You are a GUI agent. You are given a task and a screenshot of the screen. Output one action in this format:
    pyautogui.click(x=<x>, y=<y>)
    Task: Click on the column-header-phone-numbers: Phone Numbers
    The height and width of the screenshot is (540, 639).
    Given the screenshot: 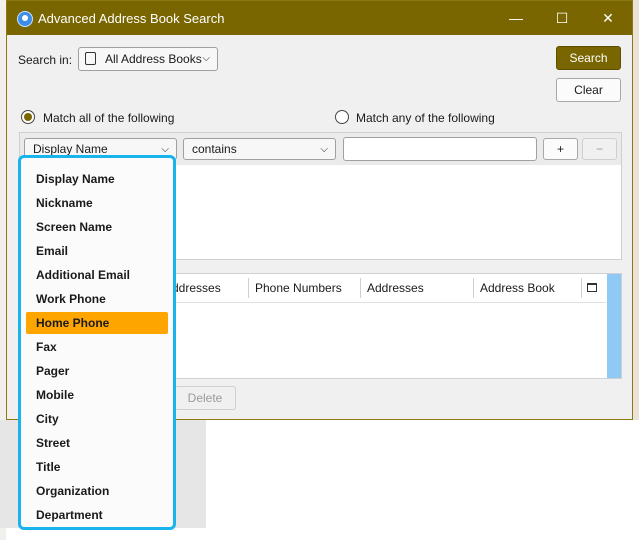 What is the action you would take?
    pyautogui.click(x=301, y=288)
    